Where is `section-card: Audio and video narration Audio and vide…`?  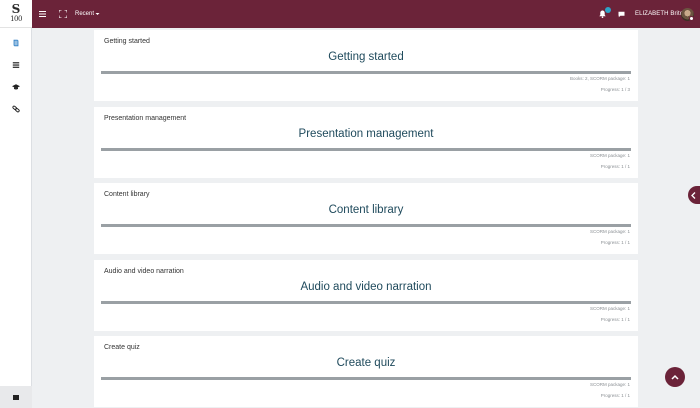
section-card: Audio and video narration Audio and vide… is located at coordinates (366, 295).